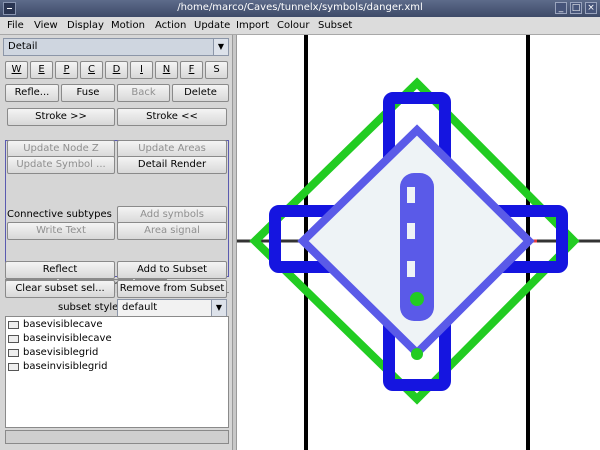 Image resolution: width=600 pixels, height=450 pixels. What do you see at coordinates (116, 47) in the screenshot?
I see `view-mode-select: Detail ▼` at bounding box center [116, 47].